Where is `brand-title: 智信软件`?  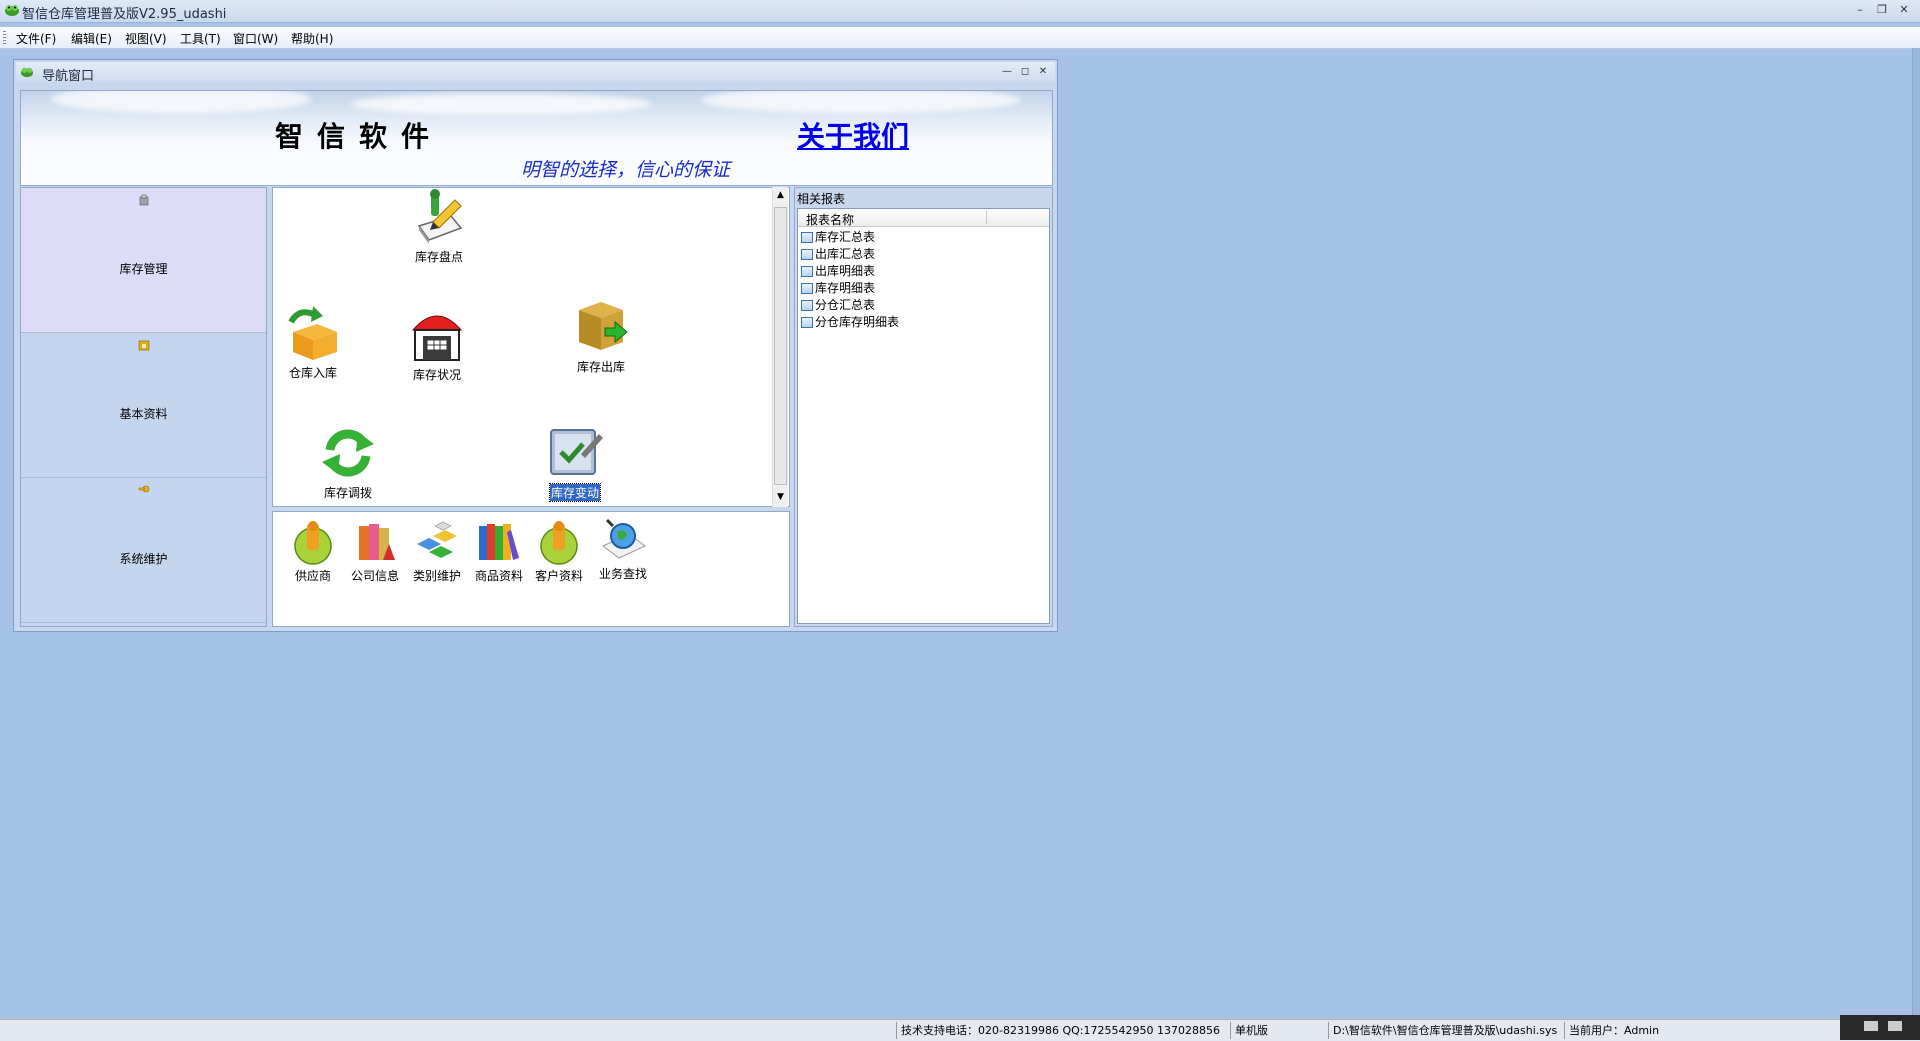 brand-title: 智信软件 is located at coordinates (359, 136).